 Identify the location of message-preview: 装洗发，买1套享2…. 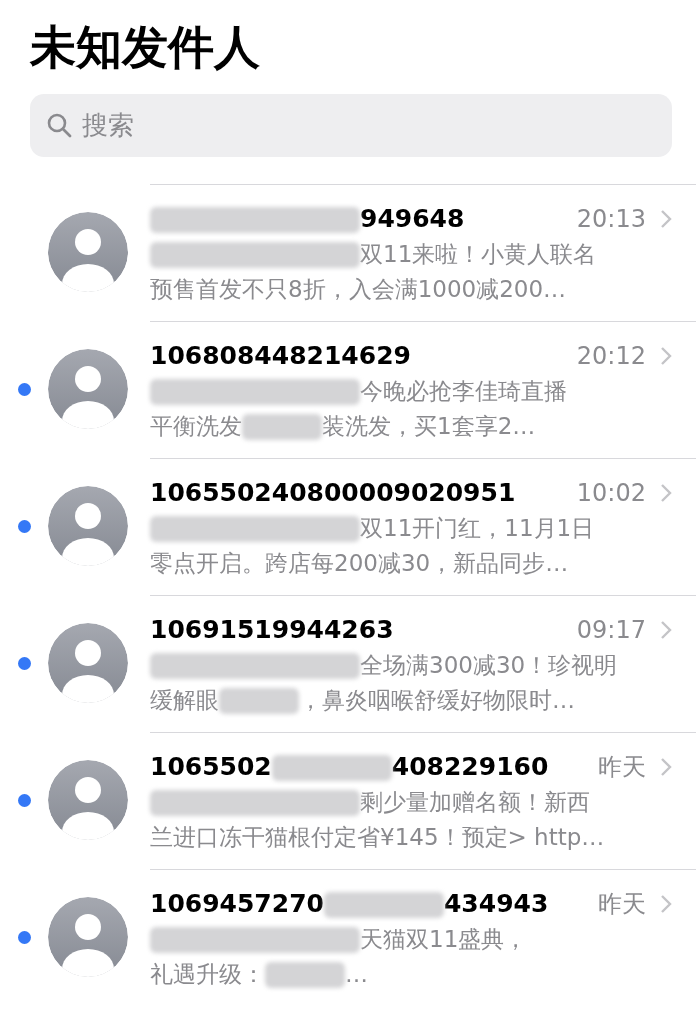
(429, 425).